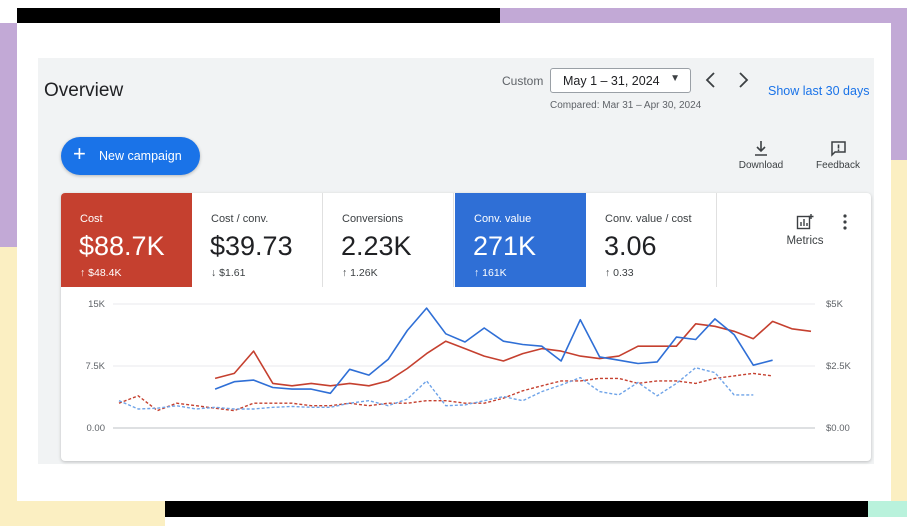  I want to click on metrics-button: Metrics, so click(805, 230).